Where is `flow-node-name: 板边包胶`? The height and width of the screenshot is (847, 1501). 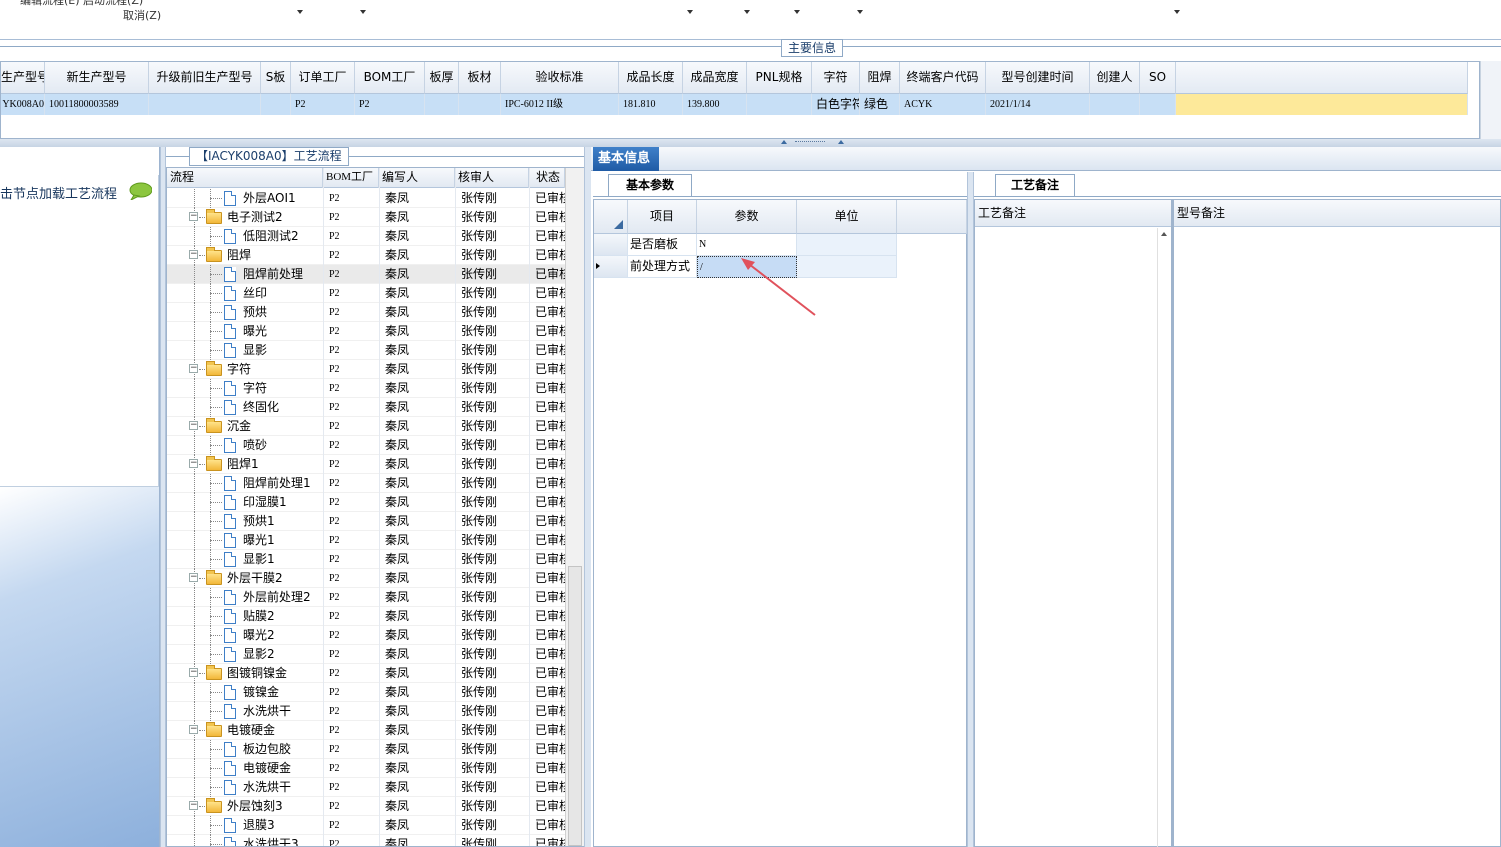 flow-node-name: 板边包胶 is located at coordinates (267, 749).